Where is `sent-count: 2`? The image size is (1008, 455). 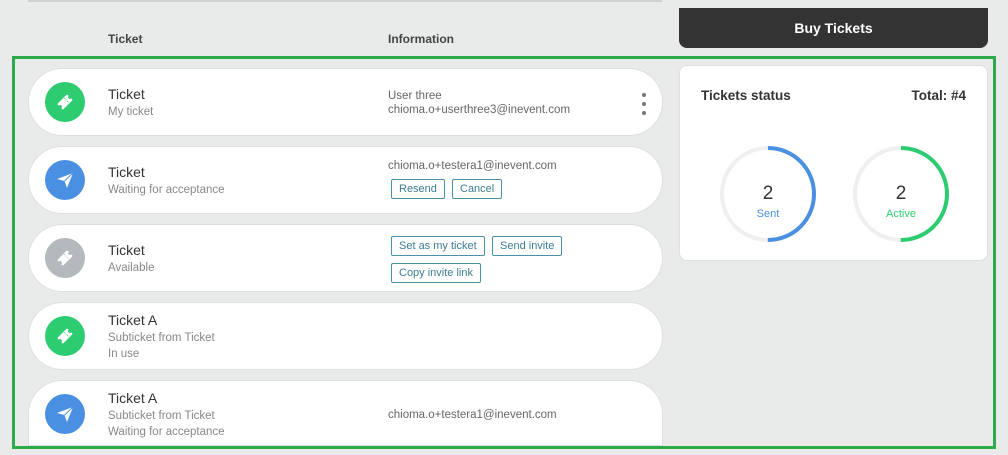 sent-count: 2 is located at coordinates (768, 193).